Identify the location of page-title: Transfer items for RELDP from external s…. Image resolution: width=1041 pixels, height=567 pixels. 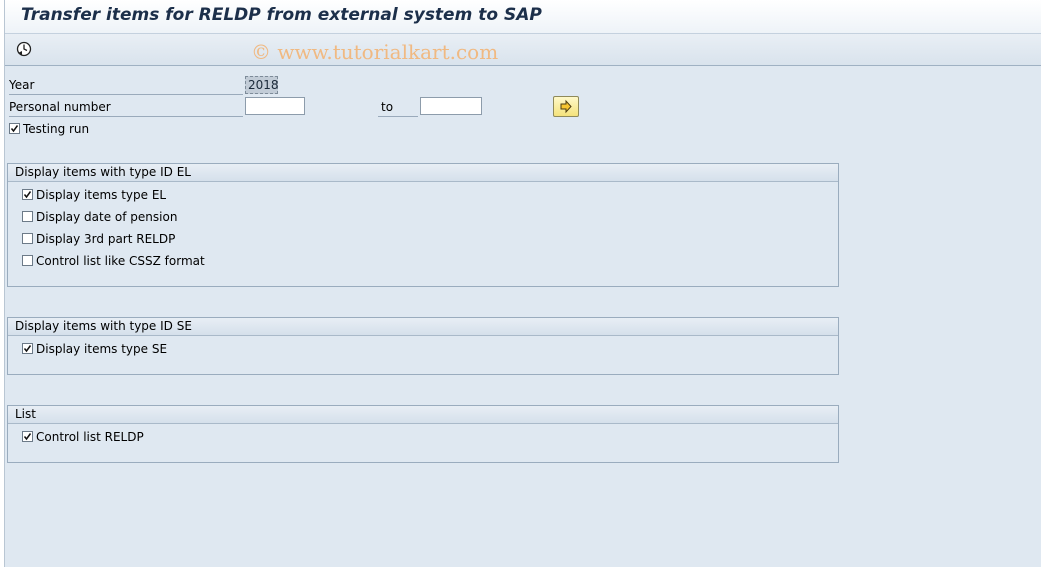
(281, 15).